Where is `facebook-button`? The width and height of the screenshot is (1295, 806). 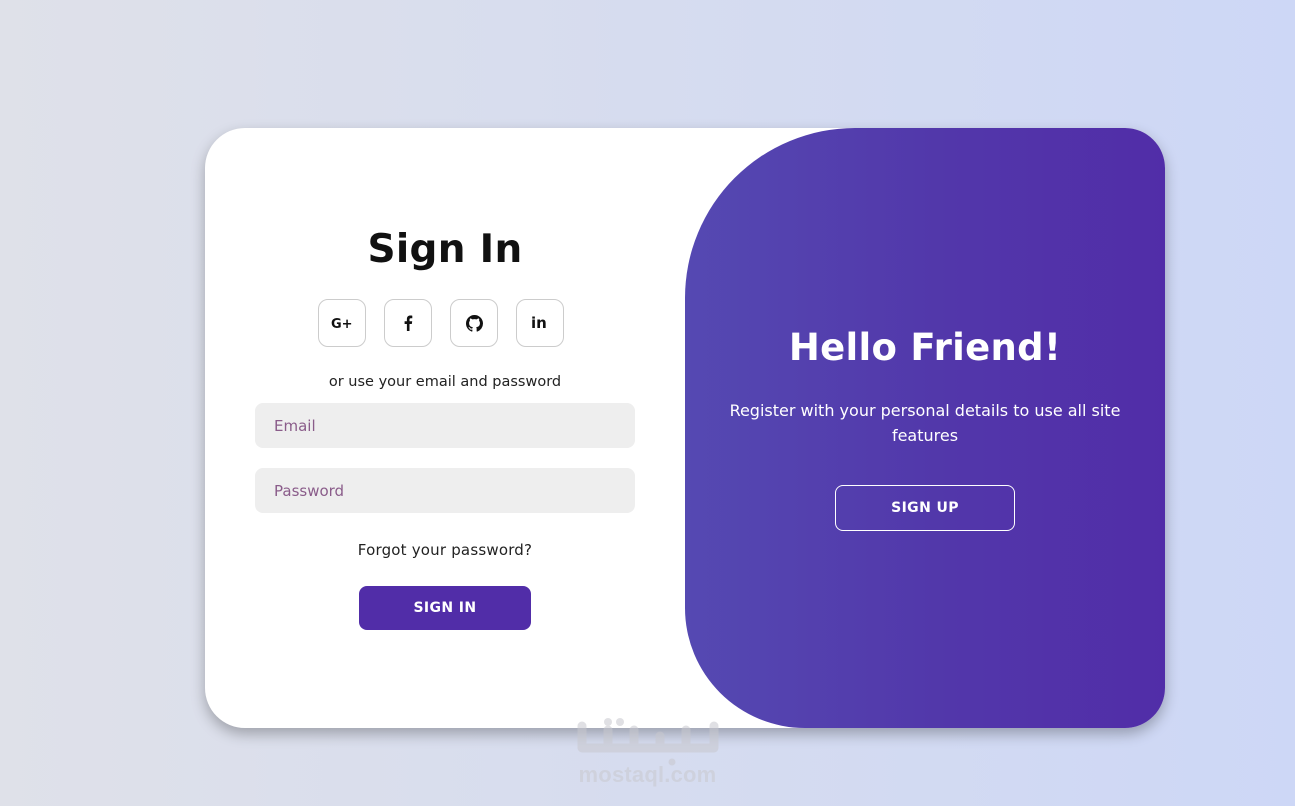
facebook-button is located at coordinates (408, 323).